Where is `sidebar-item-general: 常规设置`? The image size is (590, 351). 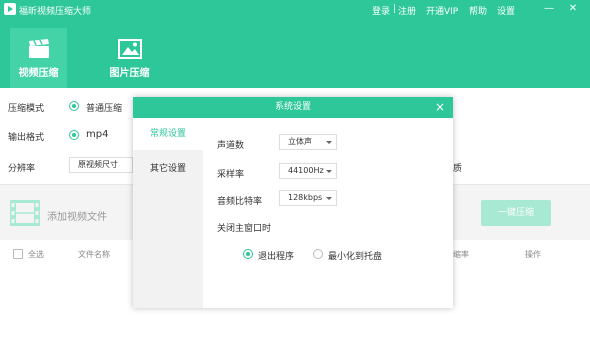 sidebar-item-general: 常规设置 is located at coordinates (168, 134).